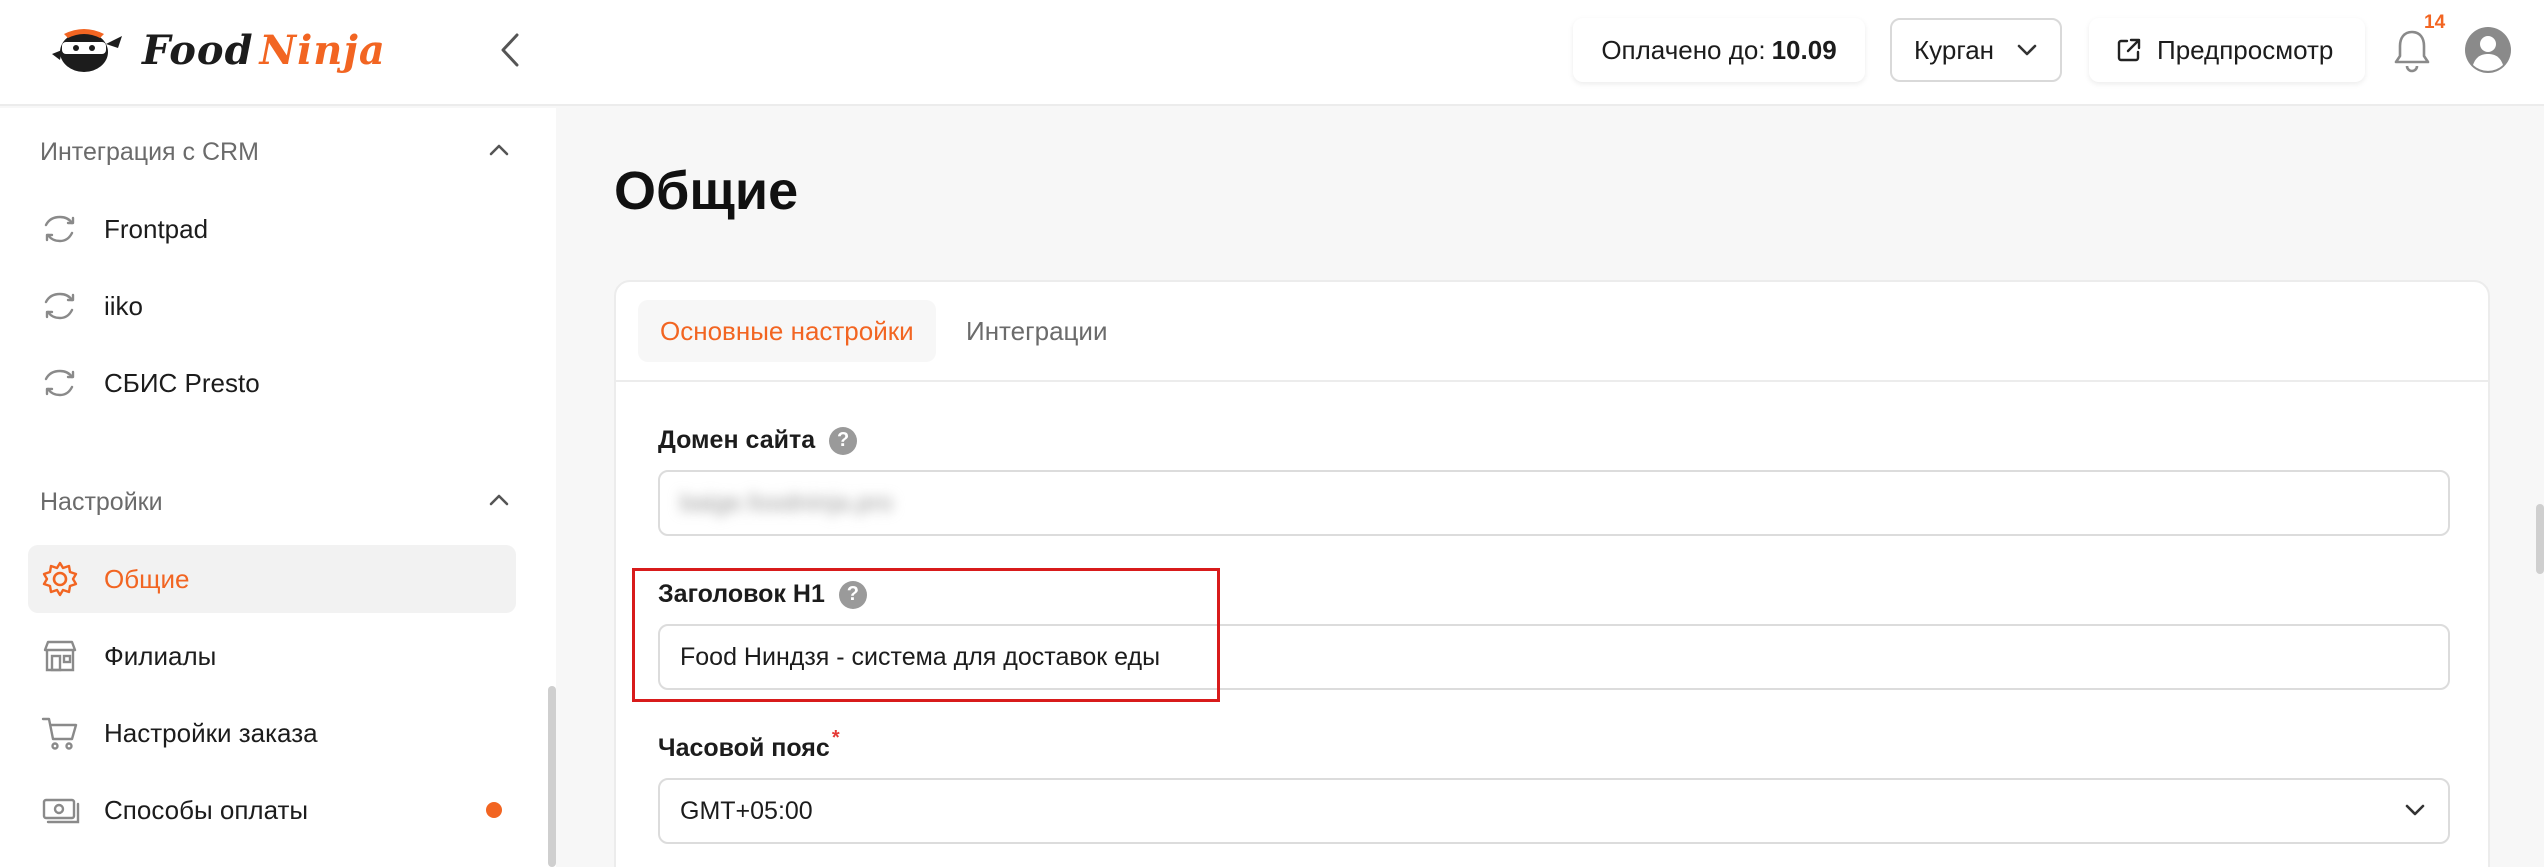  What do you see at coordinates (124, 305) in the screenshot?
I see `sidebar-item-label: iiko` at bounding box center [124, 305].